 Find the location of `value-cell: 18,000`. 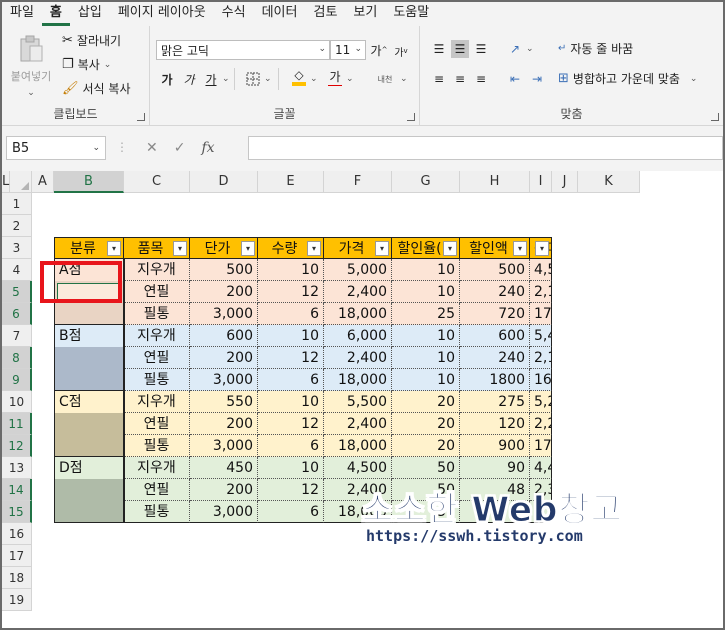

value-cell: 18,000 is located at coordinates (358, 446).